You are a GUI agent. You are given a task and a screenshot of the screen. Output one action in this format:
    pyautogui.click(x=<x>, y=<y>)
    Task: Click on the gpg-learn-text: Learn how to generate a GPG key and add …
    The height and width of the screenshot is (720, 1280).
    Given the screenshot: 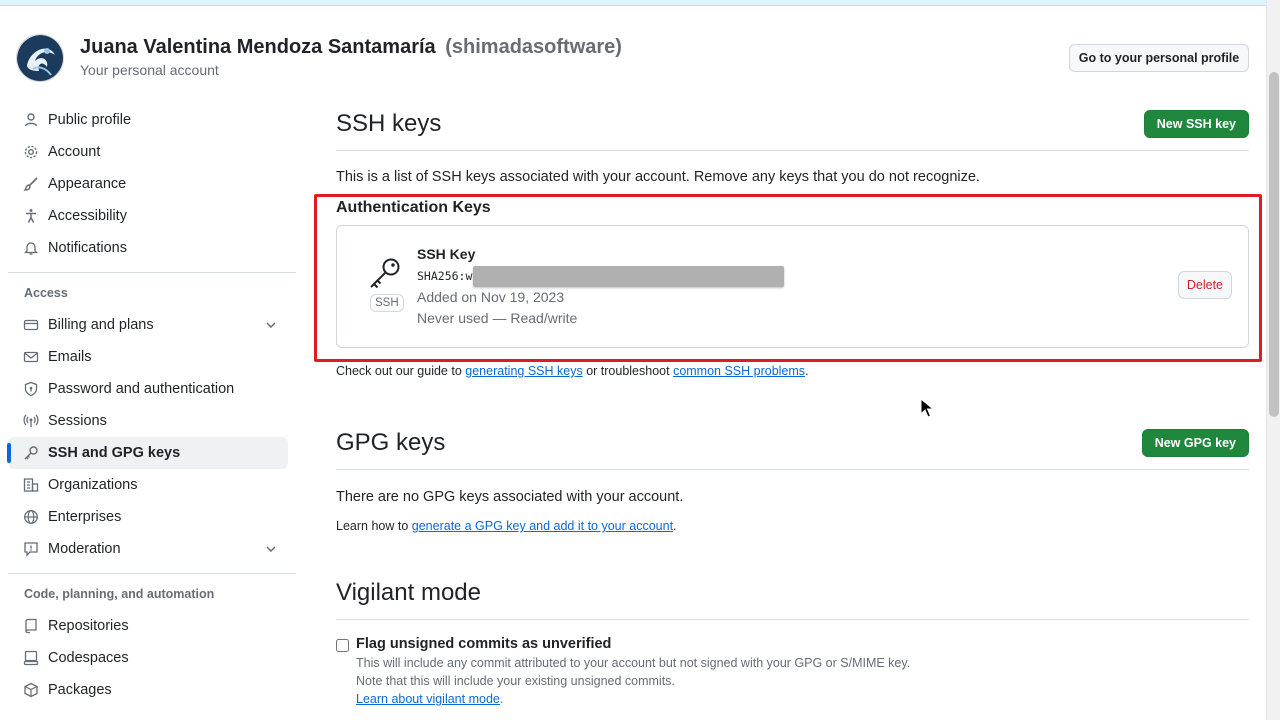 What is the action you would take?
    pyautogui.click(x=792, y=526)
    